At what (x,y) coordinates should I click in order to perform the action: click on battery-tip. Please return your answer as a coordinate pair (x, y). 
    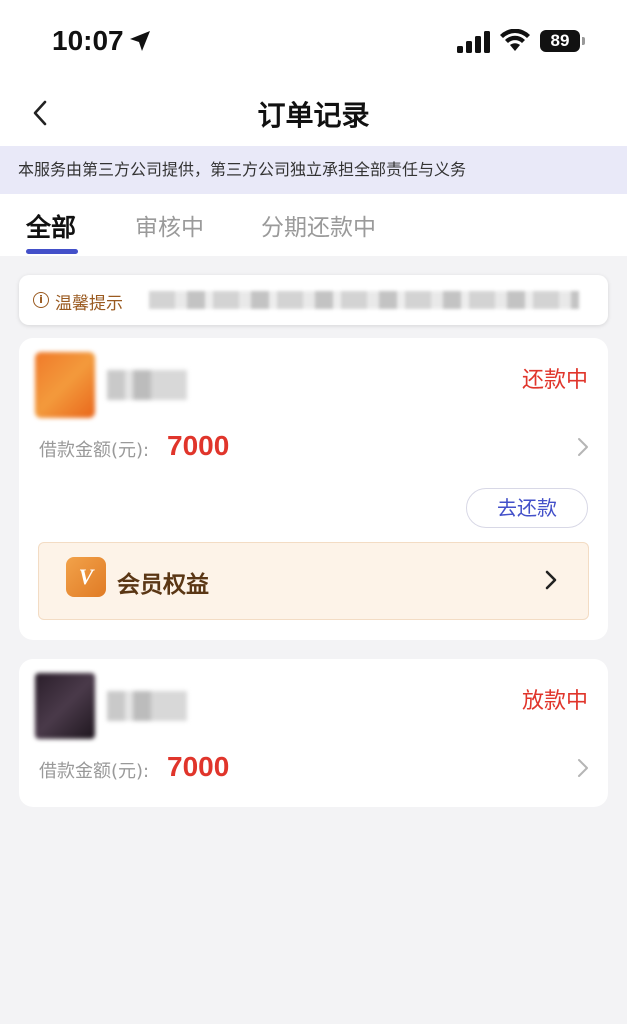
    Looking at the image, I should click on (583, 41).